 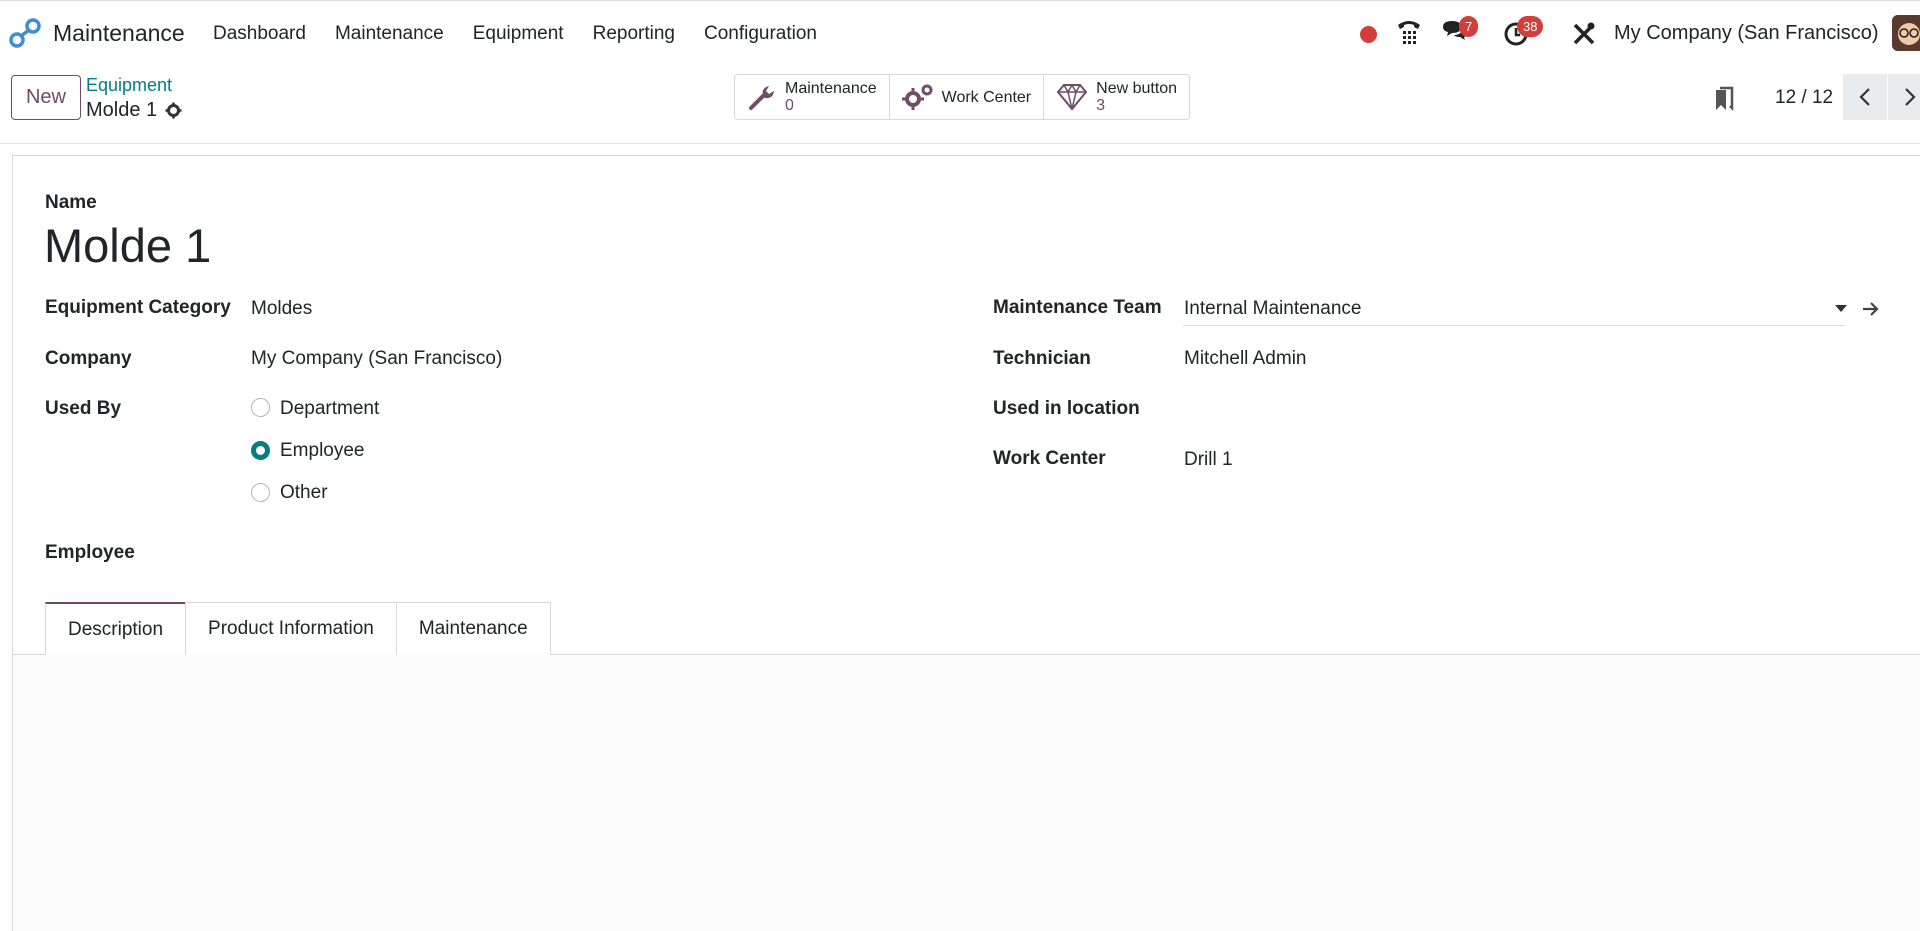 I want to click on app-logo-icon, so click(x=25, y=33).